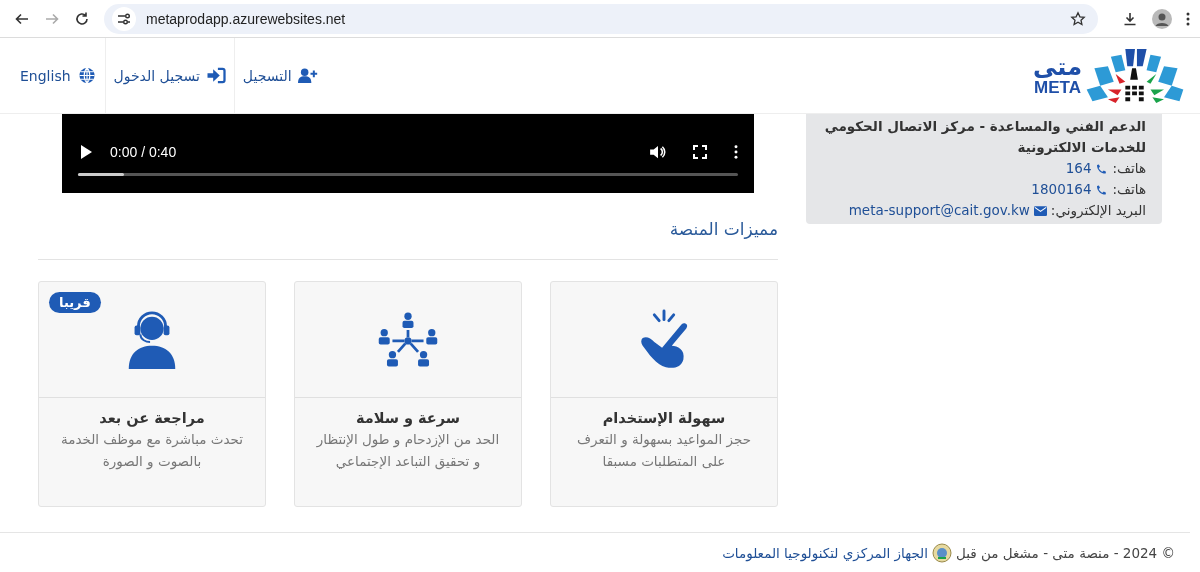  I want to click on feature-description: حجز المواعيد بسهولة و التعرف على المتطلبات مسبقا, so click(663, 450).